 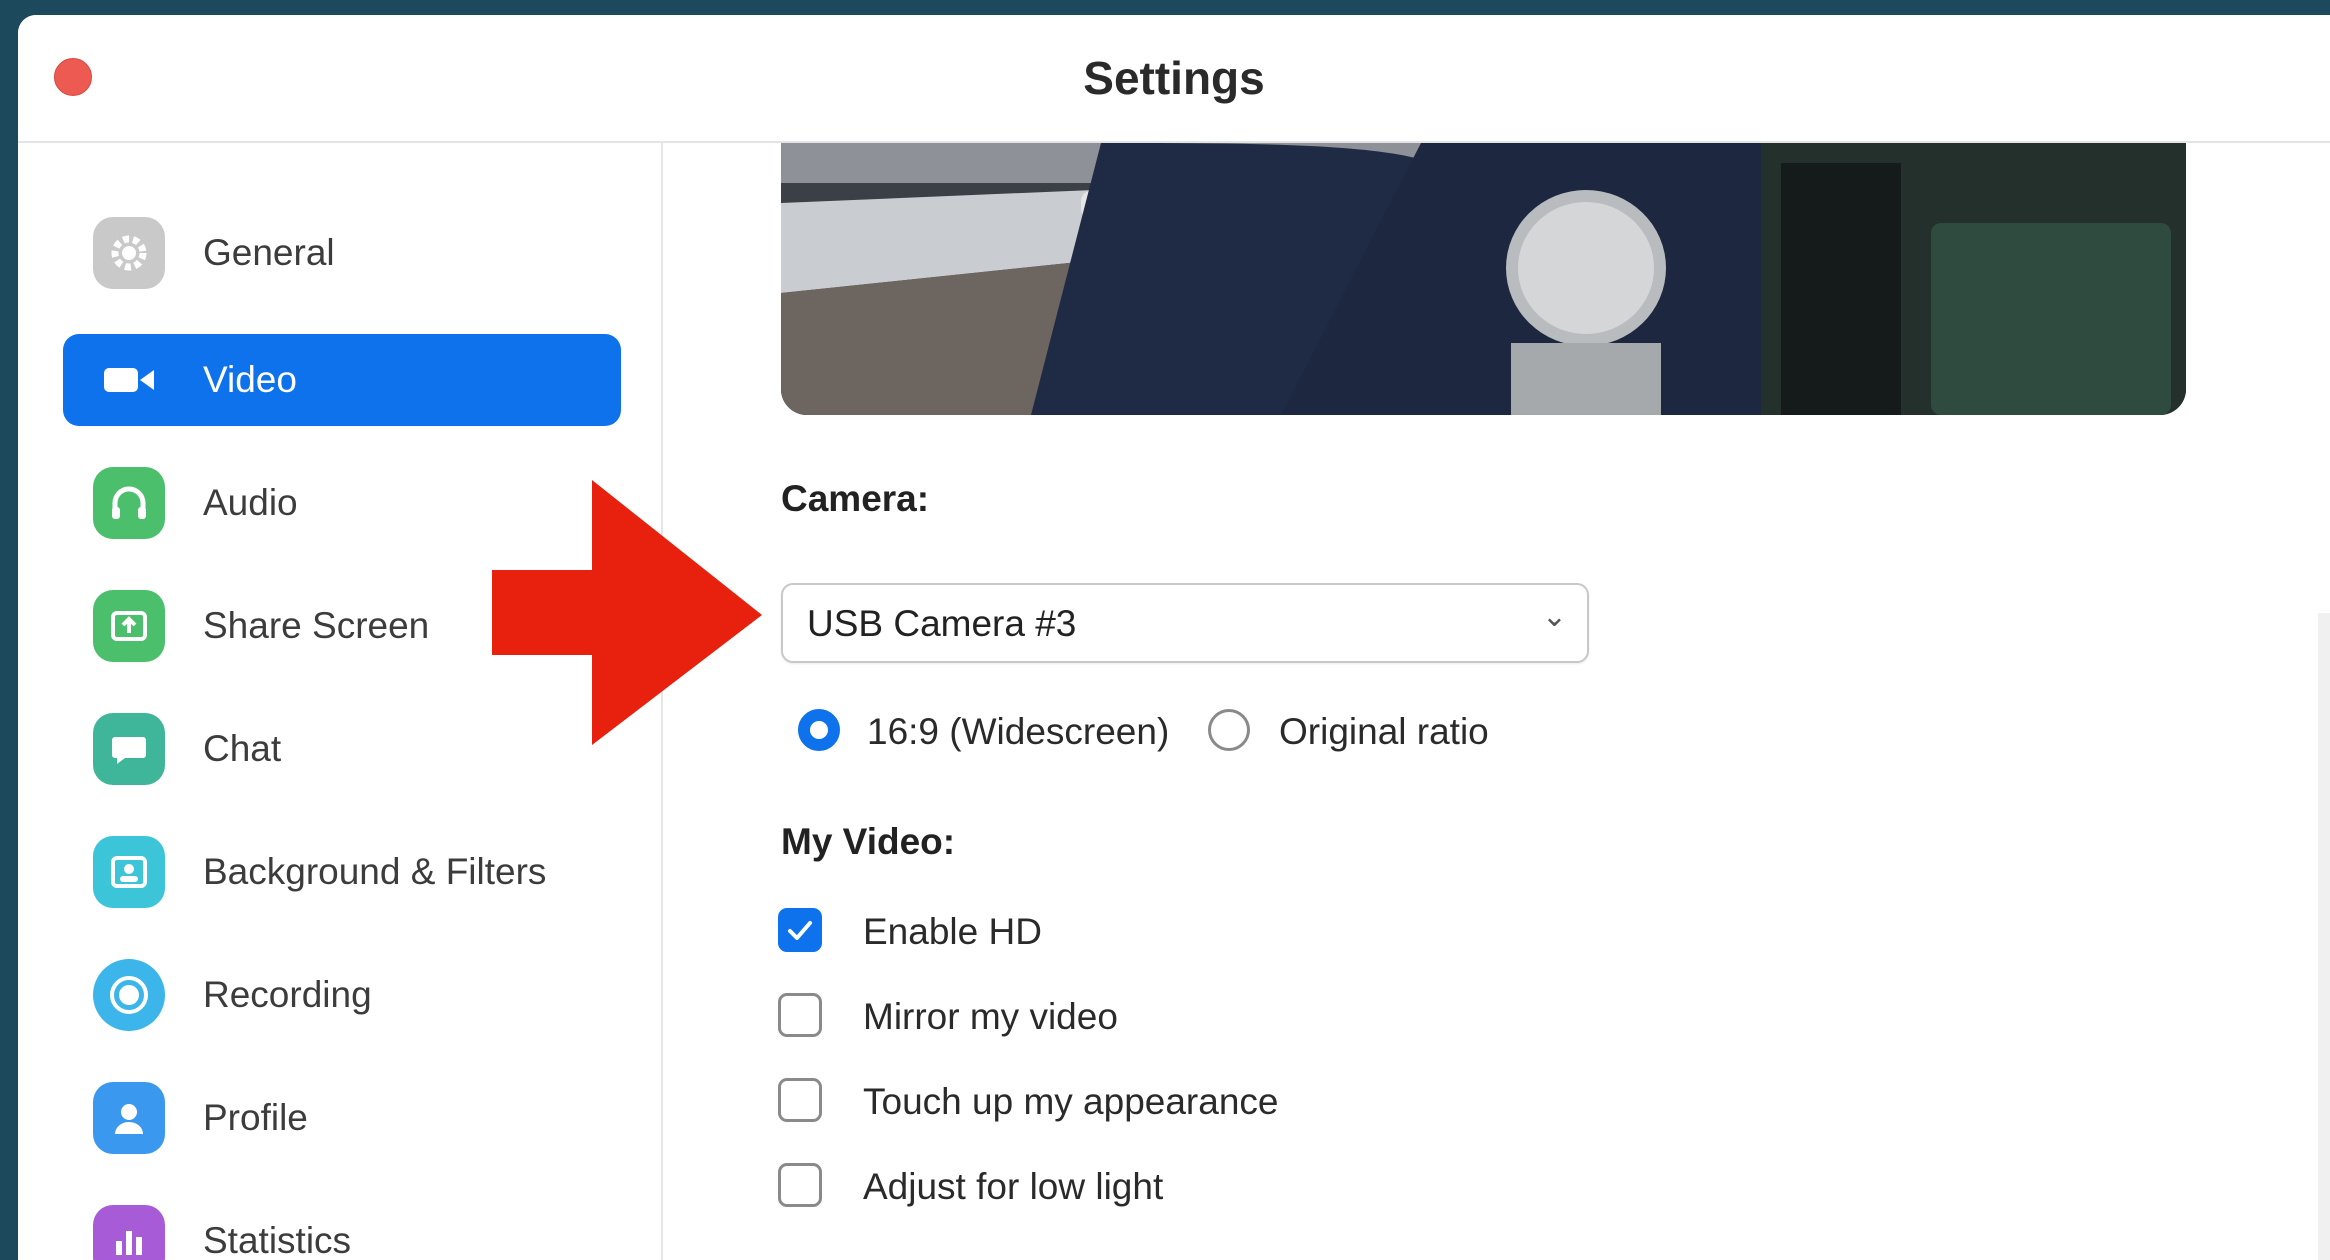 I want to click on sidebar-item-general: General, so click(x=342, y=253).